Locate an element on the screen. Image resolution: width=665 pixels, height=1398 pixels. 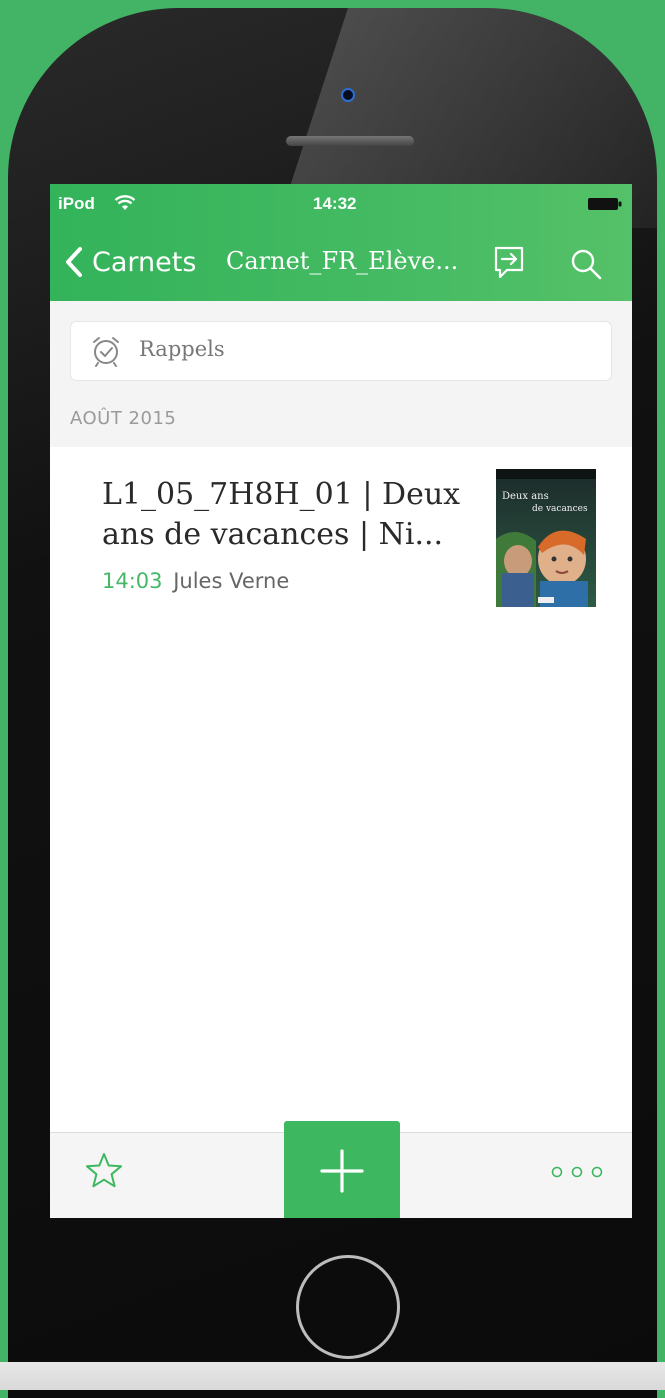
bottom-toolbar is located at coordinates (341, 1169).